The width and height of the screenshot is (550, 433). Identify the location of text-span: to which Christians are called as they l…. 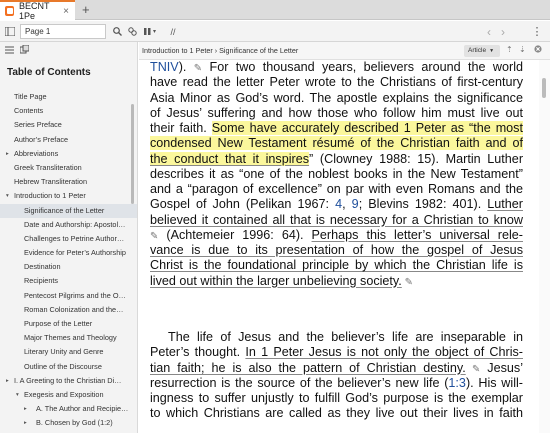
(336, 413).